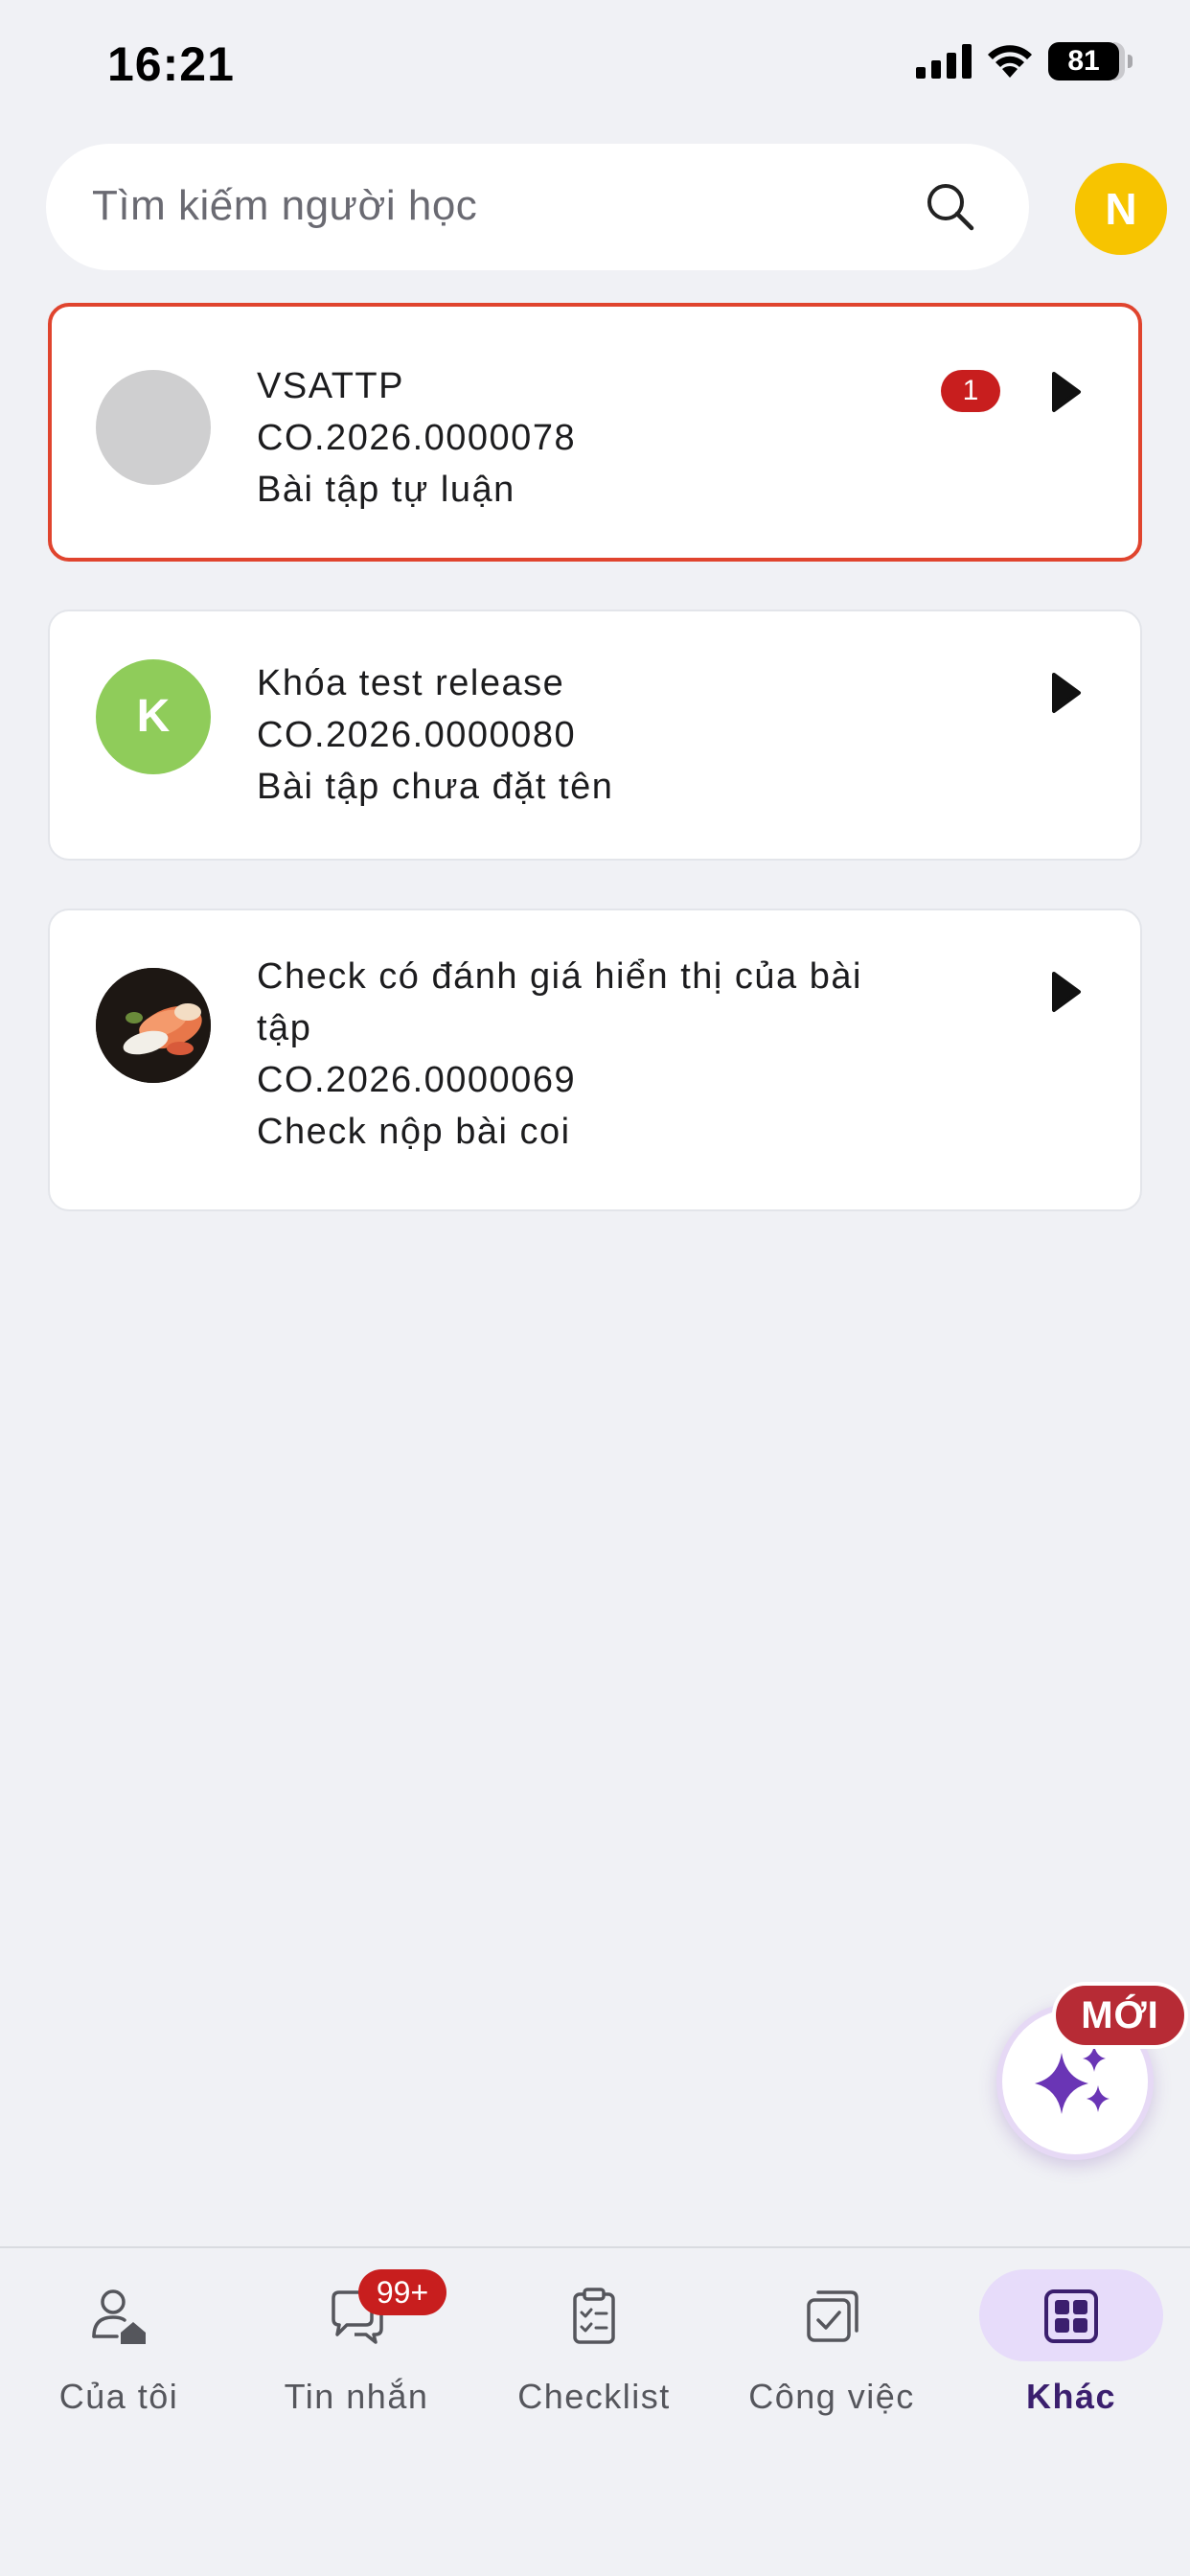  Describe the element at coordinates (119, 2396) in the screenshot. I see `tab-label: Của tôi` at that location.